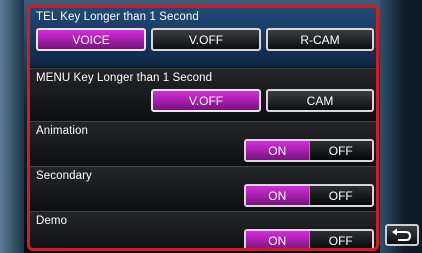 The width and height of the screenshot is (422, 253). I want to click on secondary-toggle: ON OFF, so click(309, 195).